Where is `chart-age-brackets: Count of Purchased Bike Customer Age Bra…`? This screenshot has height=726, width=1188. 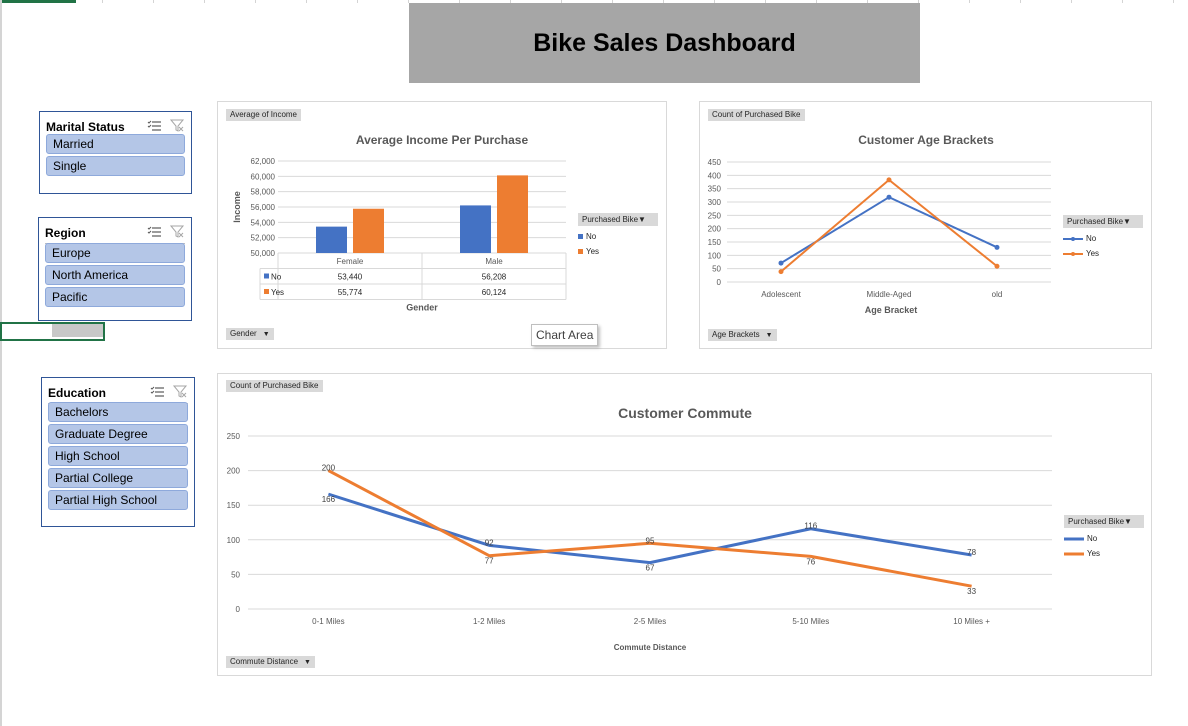
chart-age-brackets: Count of Purchased Bike Customer Age Bra… is located at coordinates (925, 225).